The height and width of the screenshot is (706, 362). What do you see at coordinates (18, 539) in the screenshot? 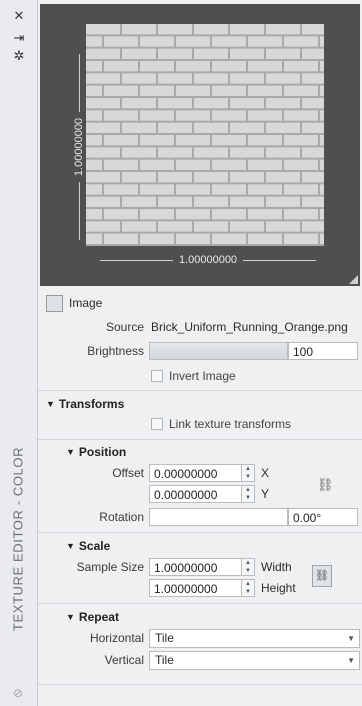
I see `palette-title: TEXTURE EDITOR - COLOR` at bounding box center [18, 539].